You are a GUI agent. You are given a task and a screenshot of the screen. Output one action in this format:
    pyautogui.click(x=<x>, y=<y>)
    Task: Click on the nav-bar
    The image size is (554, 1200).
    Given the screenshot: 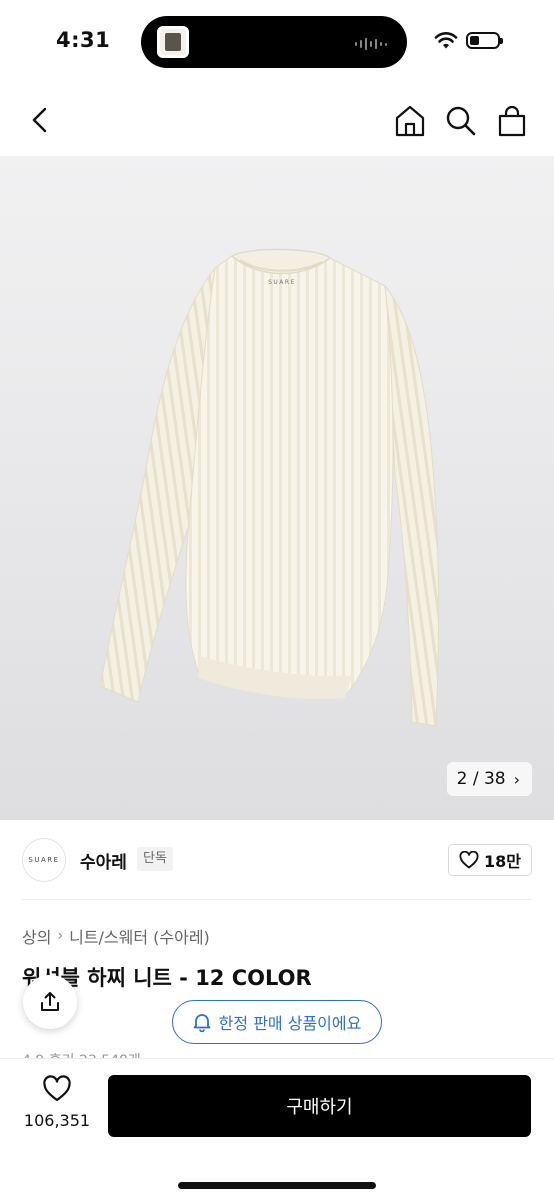 What is the action you would take?
    pyautogui.click(x=277, y=120)
    